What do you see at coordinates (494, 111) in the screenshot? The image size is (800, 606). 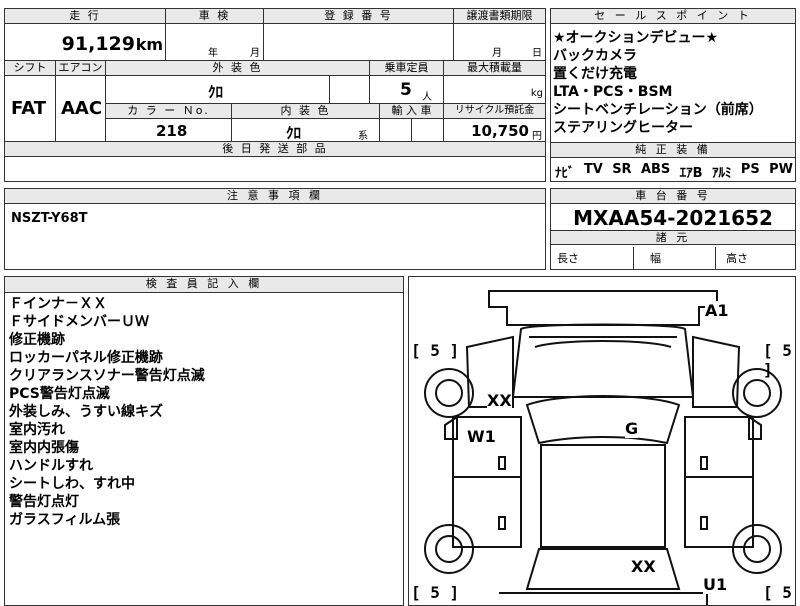 I see `recycle-label: リサイクル預託金` at bounding box center [494, 111].